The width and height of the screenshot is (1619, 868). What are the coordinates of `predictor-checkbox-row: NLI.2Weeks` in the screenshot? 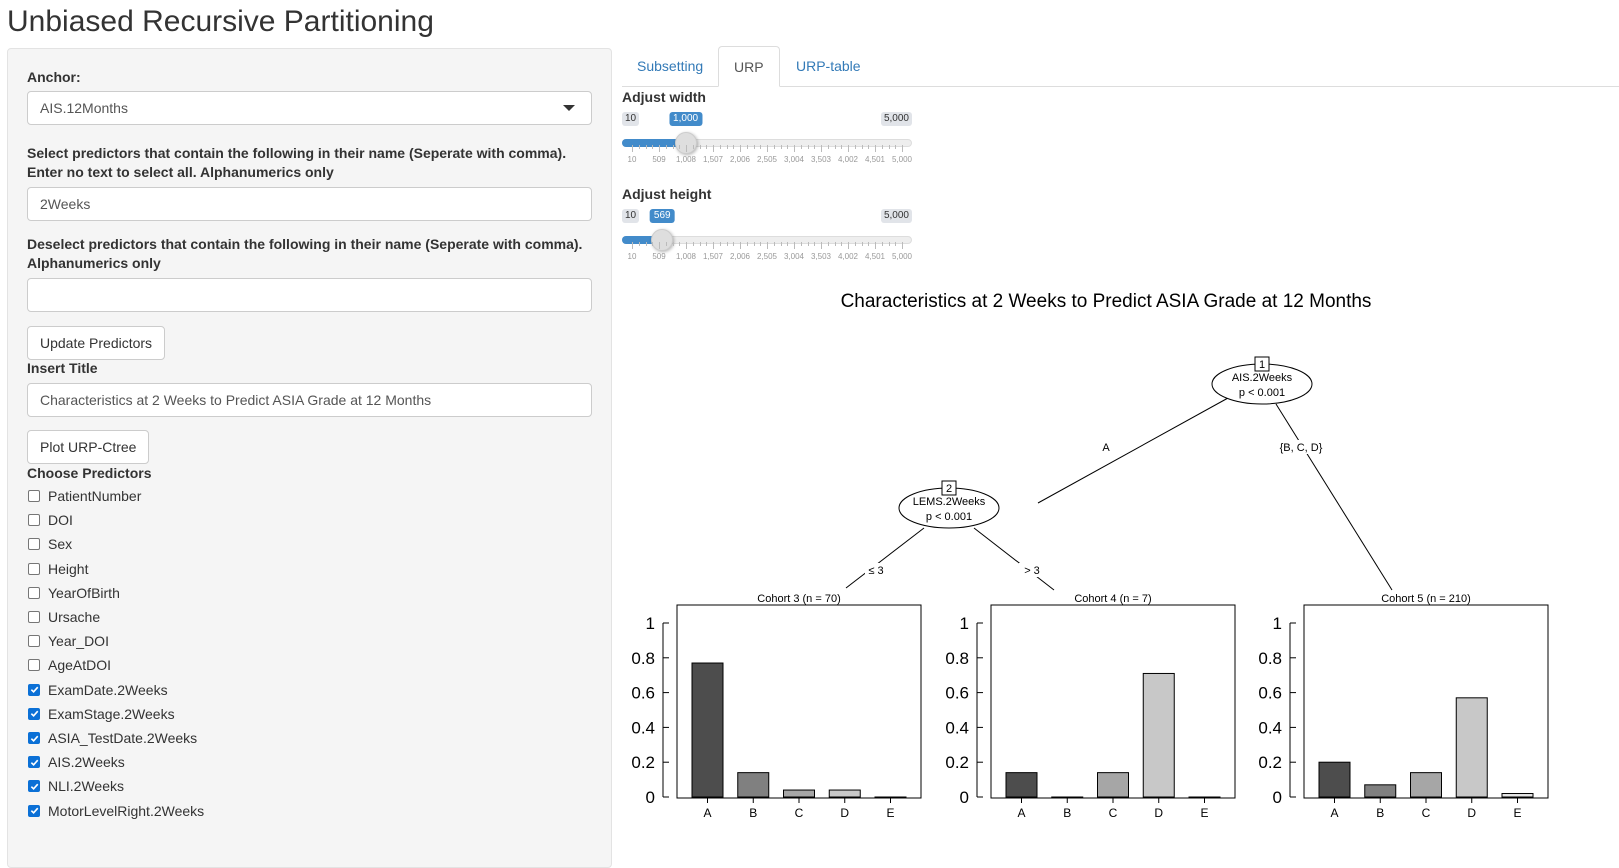 It's located at (75, 786).